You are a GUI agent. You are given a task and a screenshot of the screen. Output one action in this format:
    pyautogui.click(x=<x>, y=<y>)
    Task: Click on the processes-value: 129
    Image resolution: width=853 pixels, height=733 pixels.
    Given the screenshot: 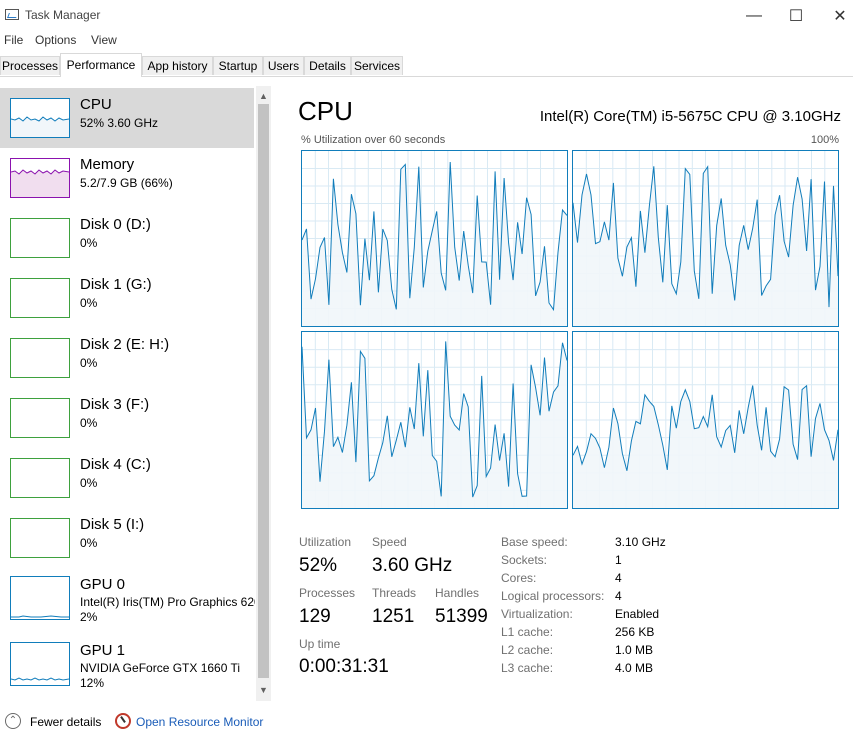 What is the action you would take?
    pyautogui.click(x=315, y=616)
    